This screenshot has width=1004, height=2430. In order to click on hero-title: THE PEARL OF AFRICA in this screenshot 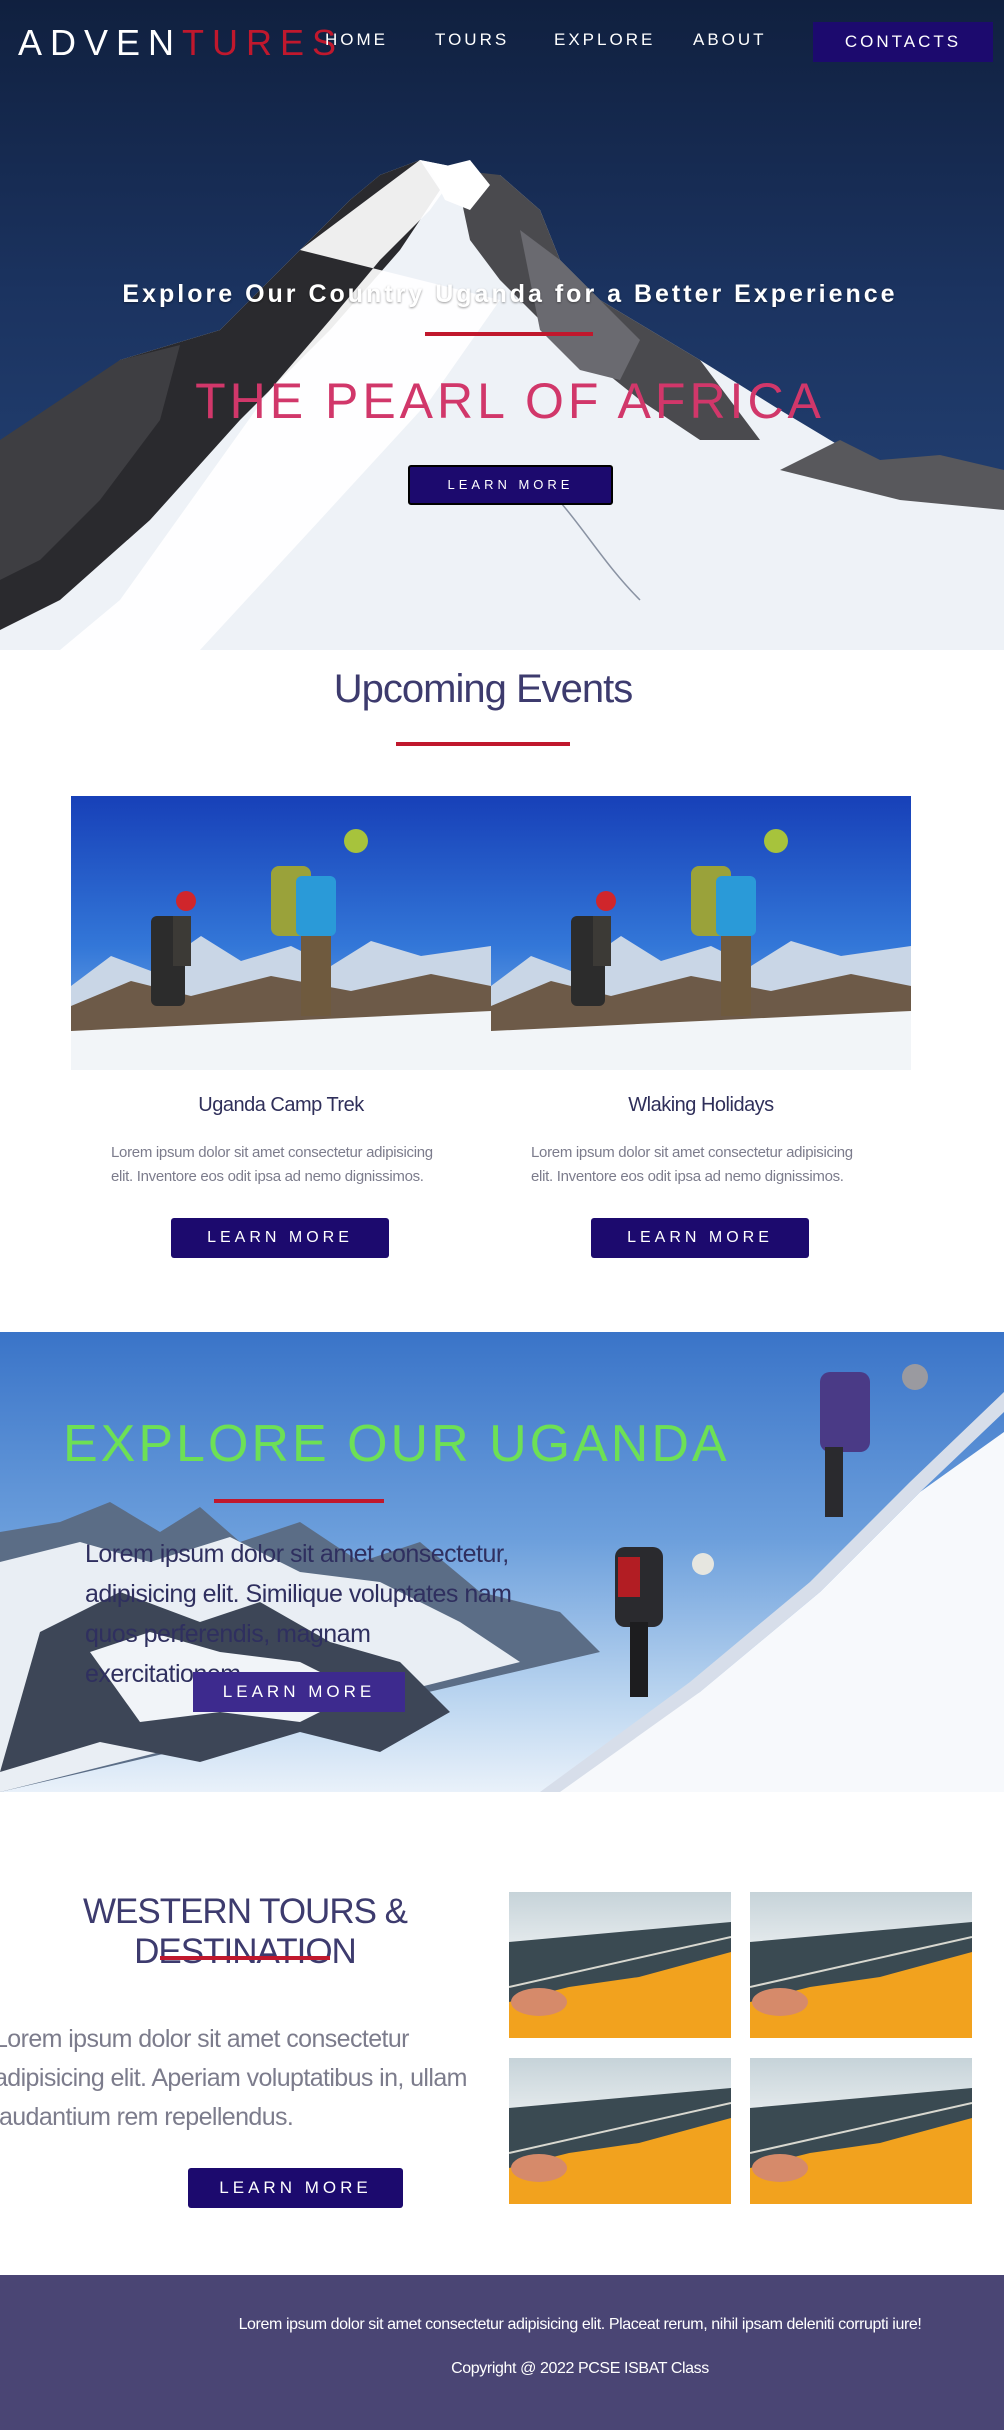, I will do `click(510, 401)`.